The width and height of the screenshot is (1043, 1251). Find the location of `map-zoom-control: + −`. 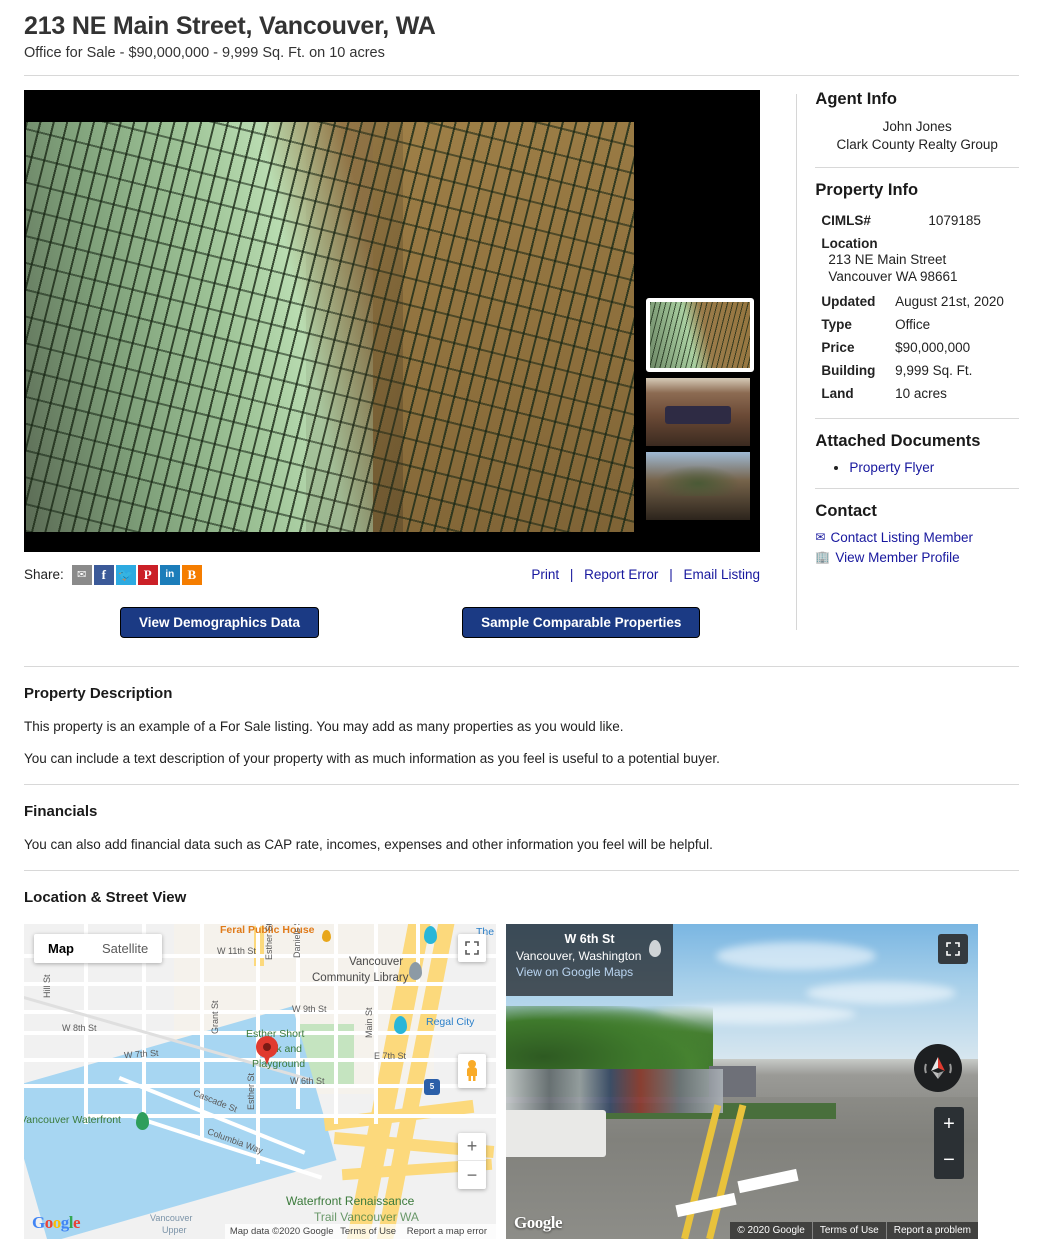

map-zoom-control: + − is located at coordinates (472, 1160).